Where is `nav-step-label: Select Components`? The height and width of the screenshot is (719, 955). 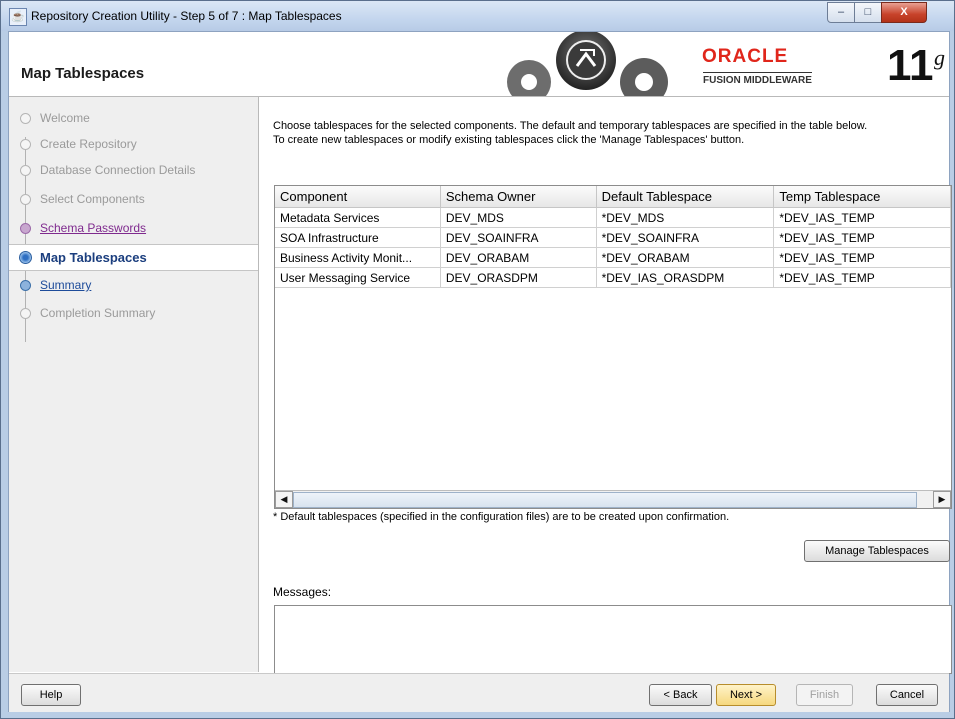 nav-step-label: Select Components is located at coordinates (92, 199).